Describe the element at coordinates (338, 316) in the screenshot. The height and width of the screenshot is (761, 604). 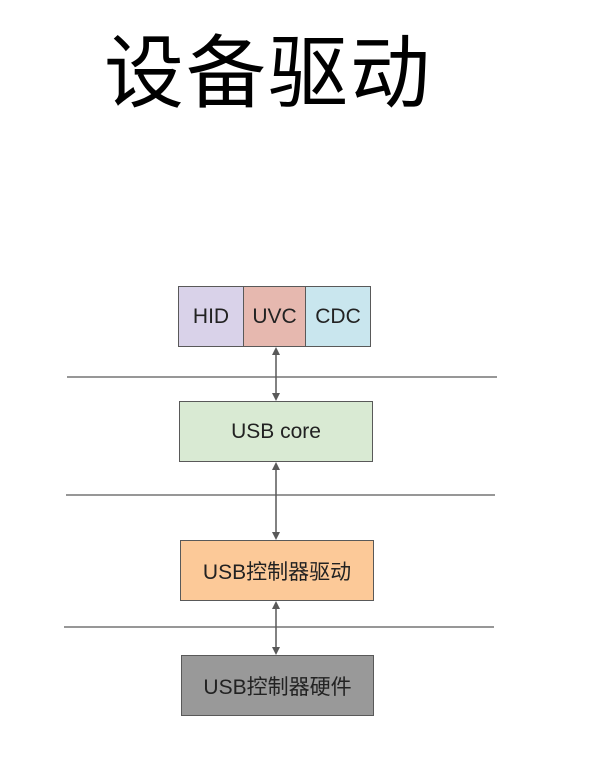
I see `cdc-box: CDC` at that location.